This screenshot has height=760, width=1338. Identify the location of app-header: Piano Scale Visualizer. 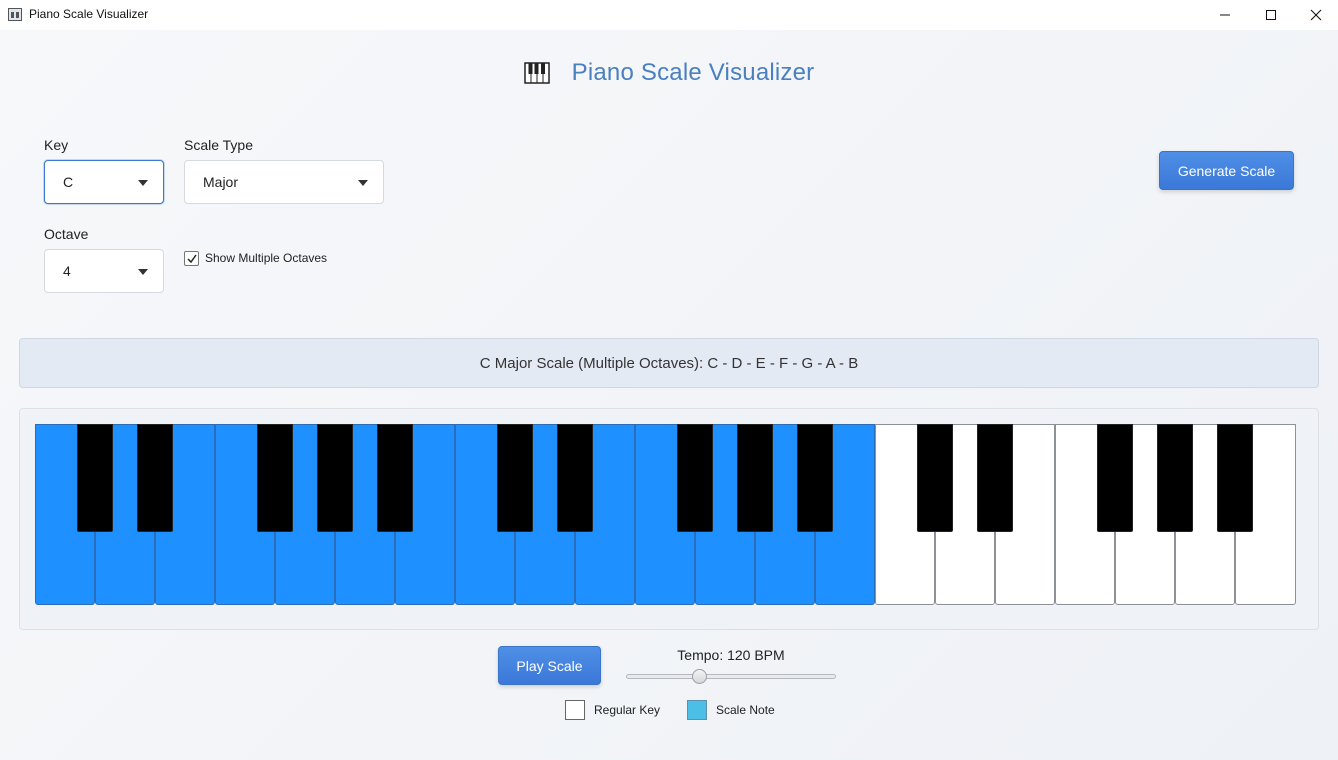
(669, 73).